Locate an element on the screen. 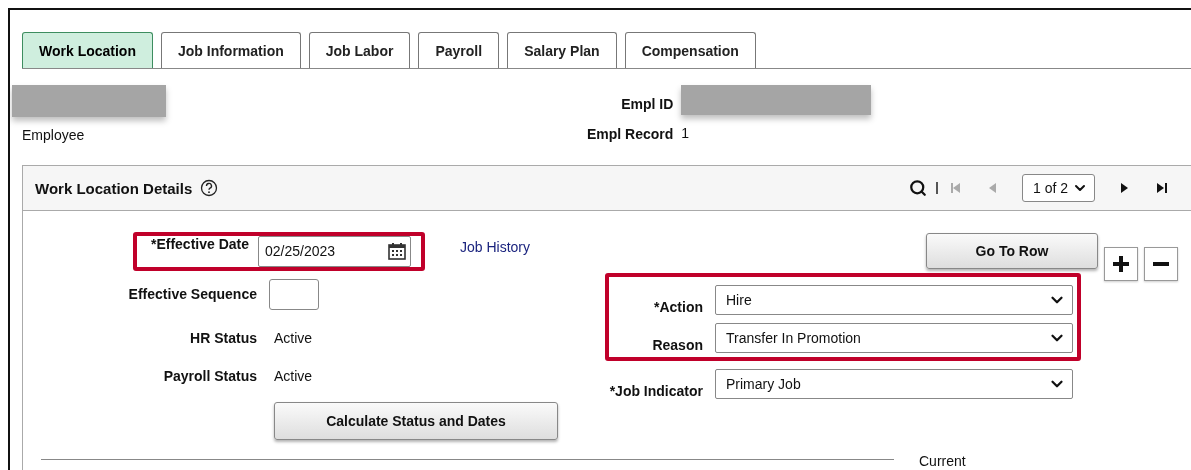 This screenshot has width=1191, height=470. date-field: 02/25/2023 is located at coordinates (334, 251).